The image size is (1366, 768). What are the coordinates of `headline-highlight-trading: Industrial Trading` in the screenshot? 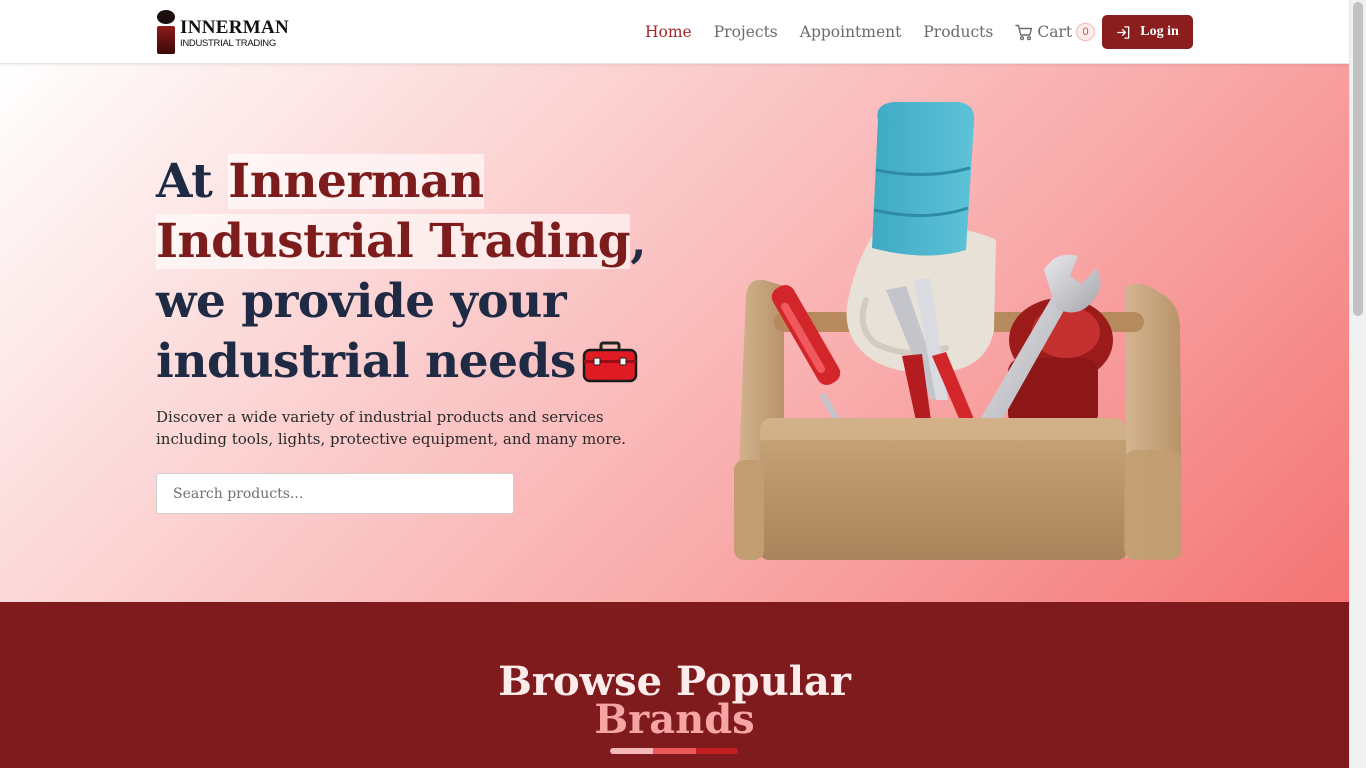 It's located at (393, 241).